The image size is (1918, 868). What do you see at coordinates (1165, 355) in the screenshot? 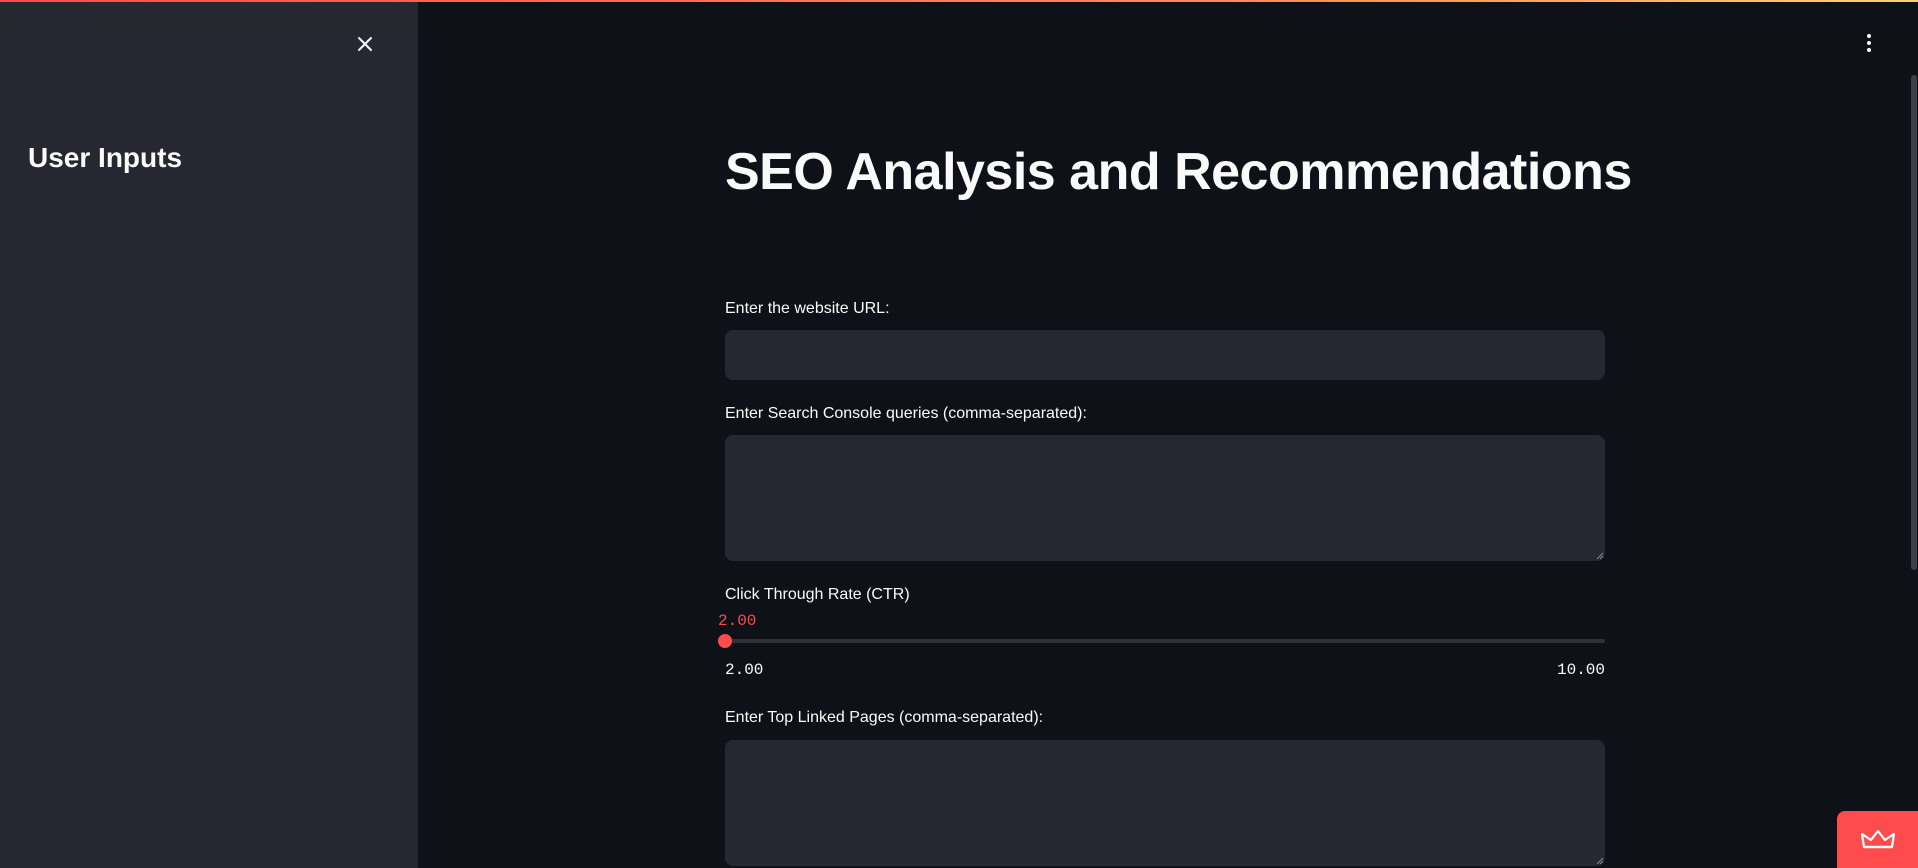
I see `website-url-input` at bounding box center [1165, 355].